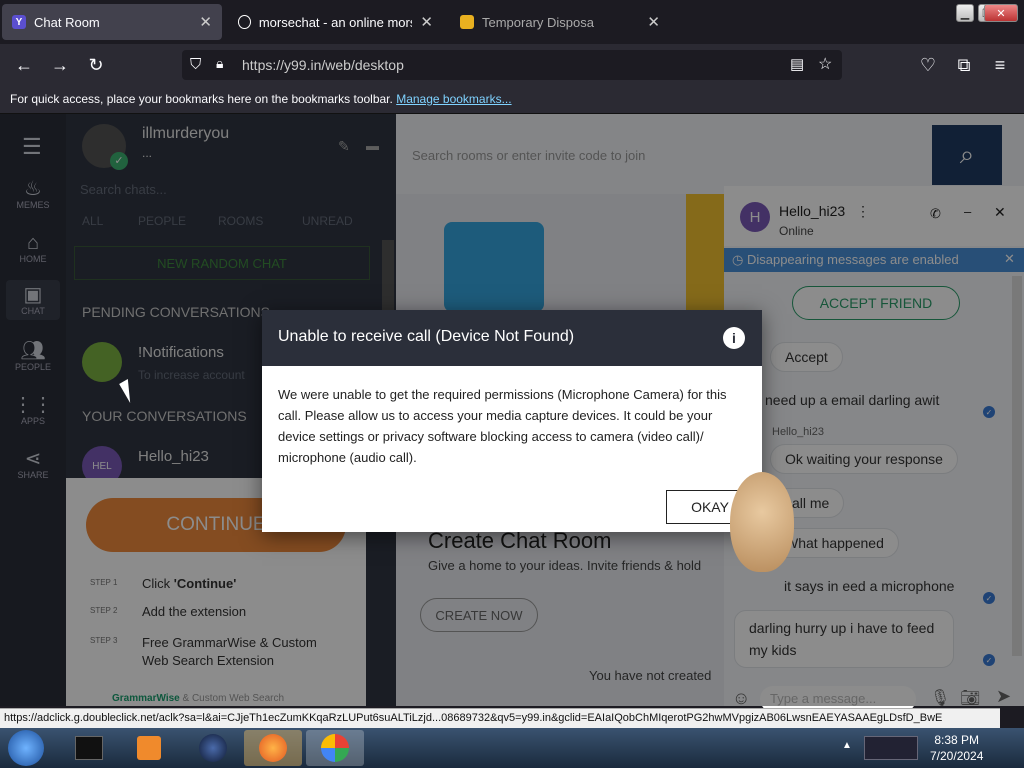 This screenshot has height=768, width=1024. I want to click on url-bar: ⛉ 🔒︎ https://y99.in/web/desktop ▤ ☆, so click(512, 65).